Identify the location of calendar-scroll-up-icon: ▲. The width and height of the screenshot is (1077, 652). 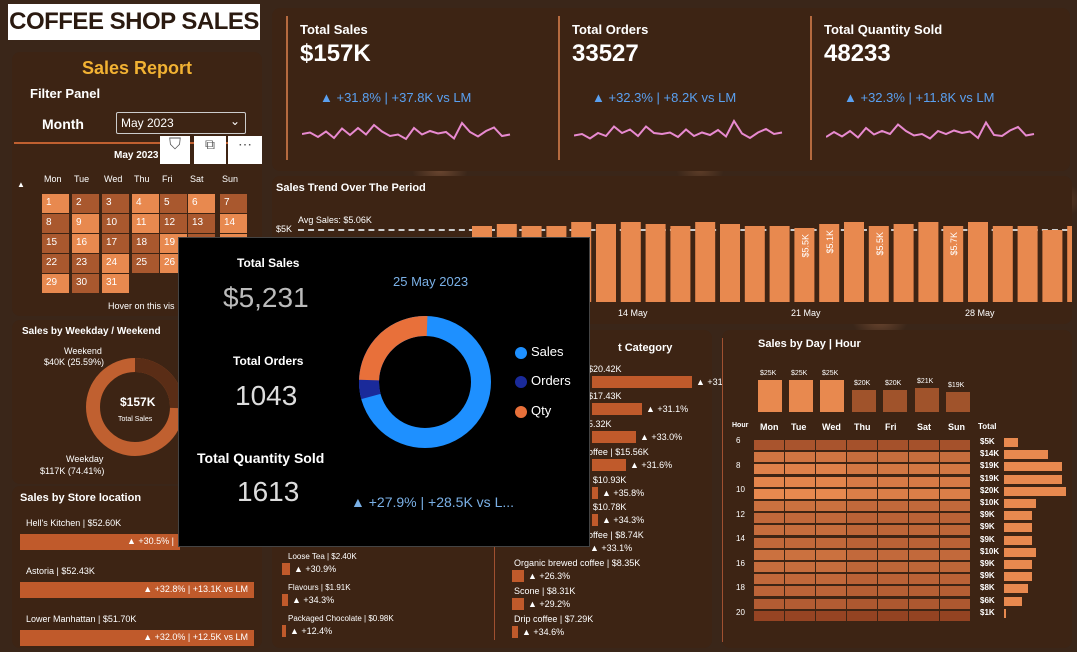
(21, 184).